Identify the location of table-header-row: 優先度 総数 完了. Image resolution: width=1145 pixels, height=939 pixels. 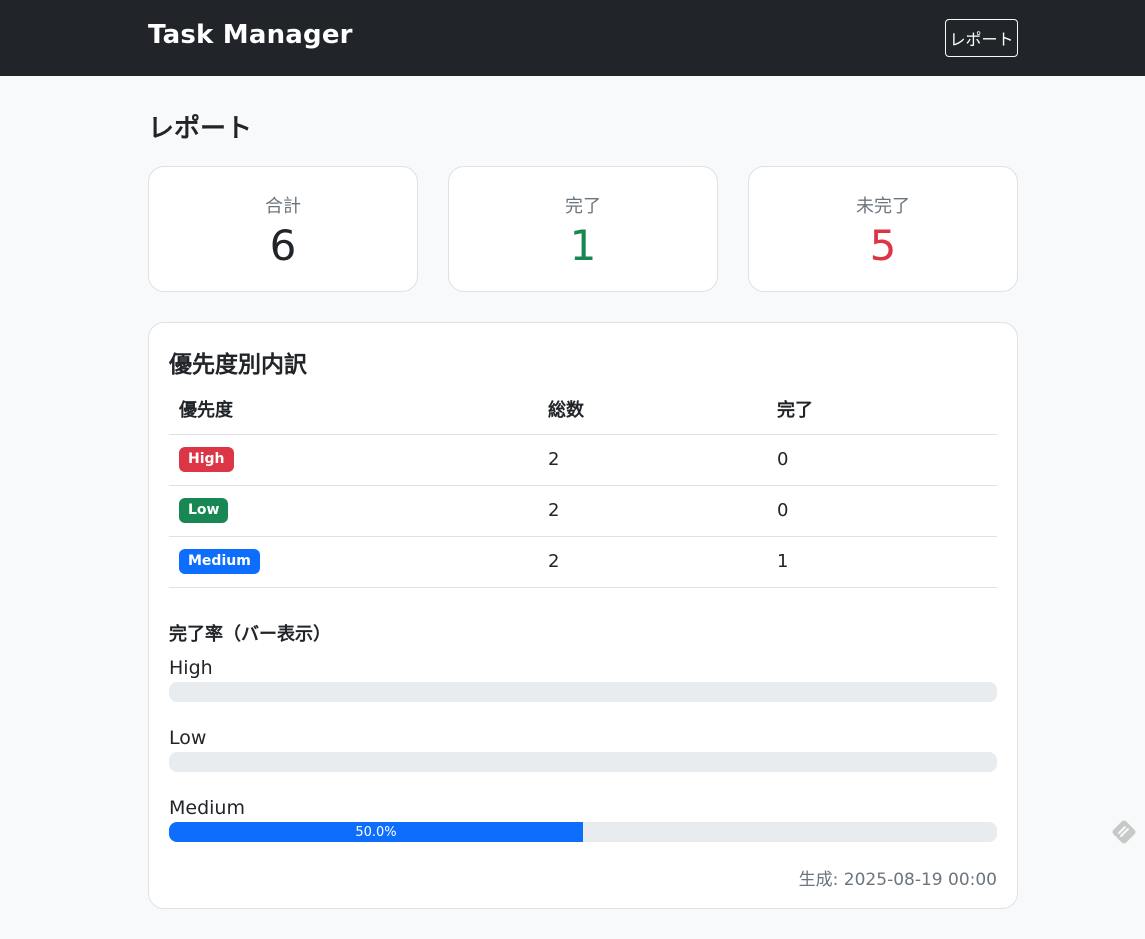
(583, 410).